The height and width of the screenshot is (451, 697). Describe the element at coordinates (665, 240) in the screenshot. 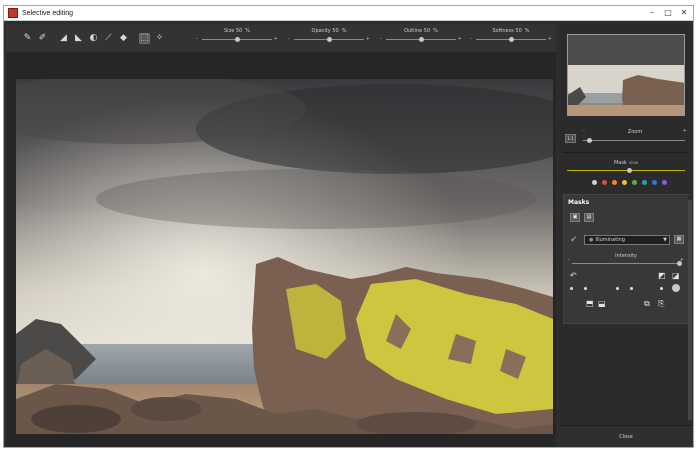

I see `chevron-down-icon: ▼` at that location.